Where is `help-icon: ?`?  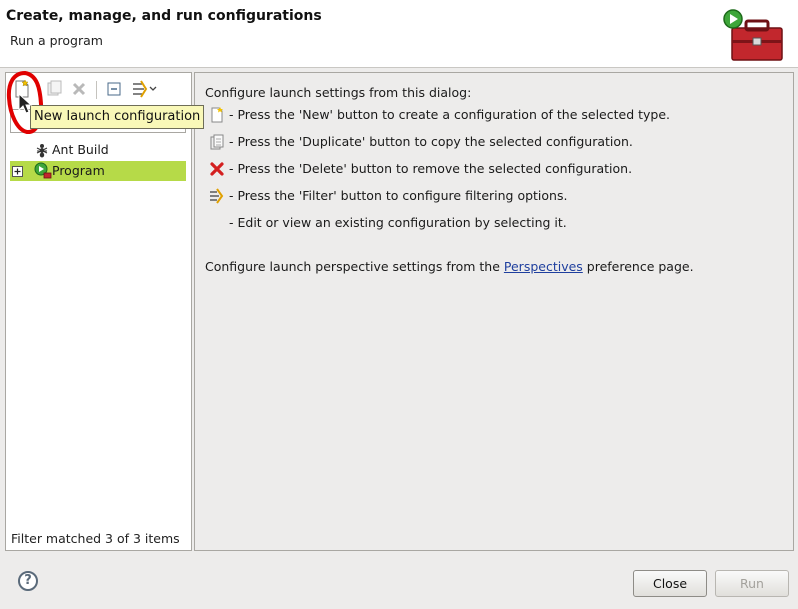
help-icon: ? is located at coordinates (28, 581).